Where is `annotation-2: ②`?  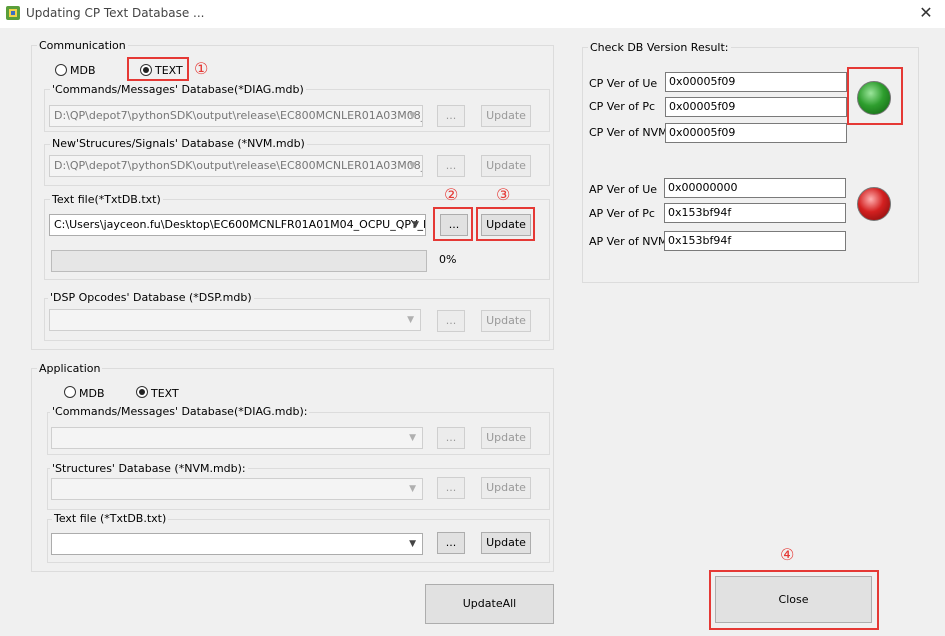 annotation-2: ② is located at coordinates (451, 194).